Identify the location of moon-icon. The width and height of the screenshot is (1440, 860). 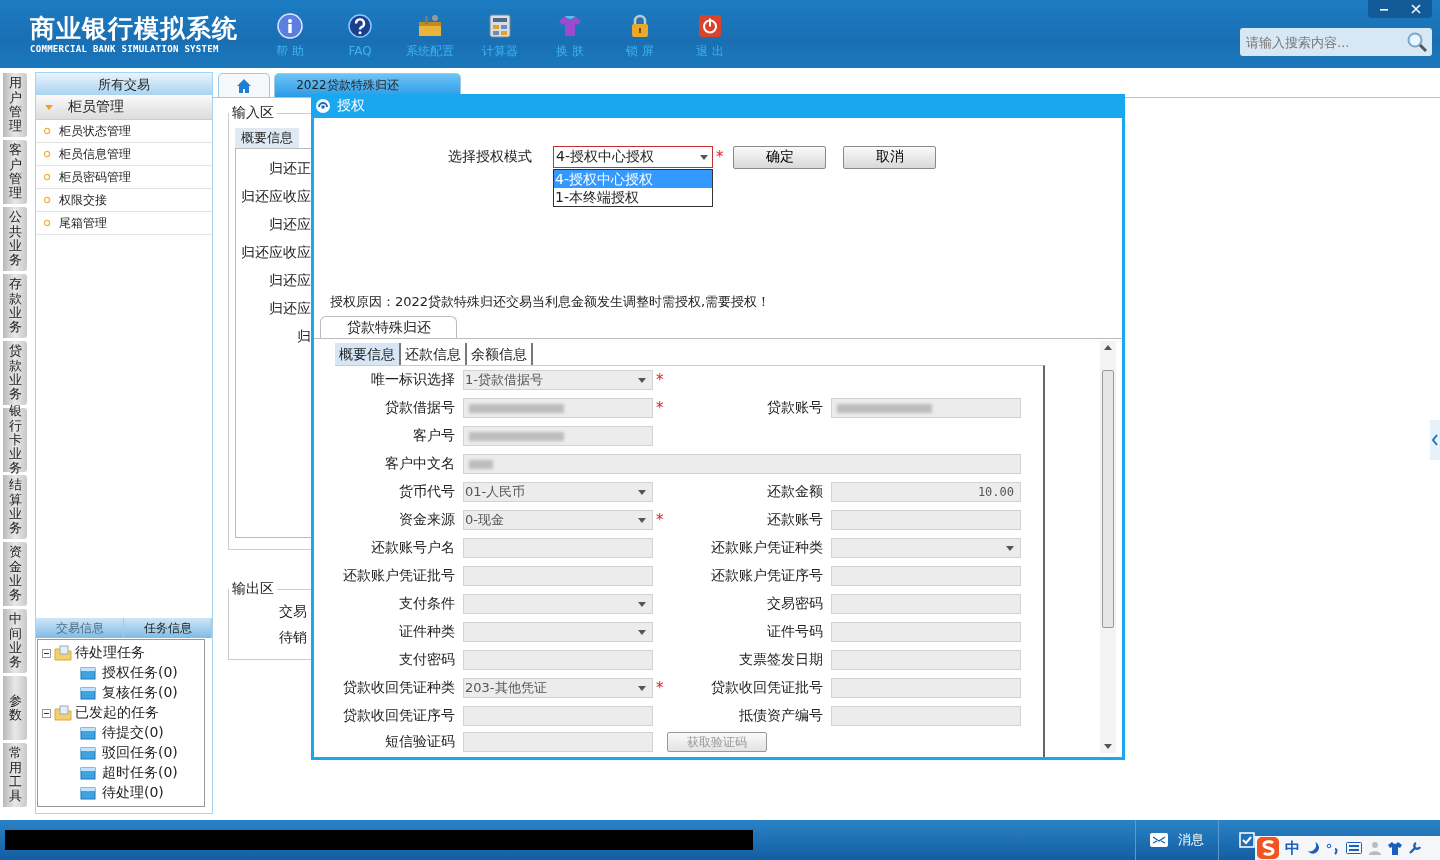
(1313, 848).